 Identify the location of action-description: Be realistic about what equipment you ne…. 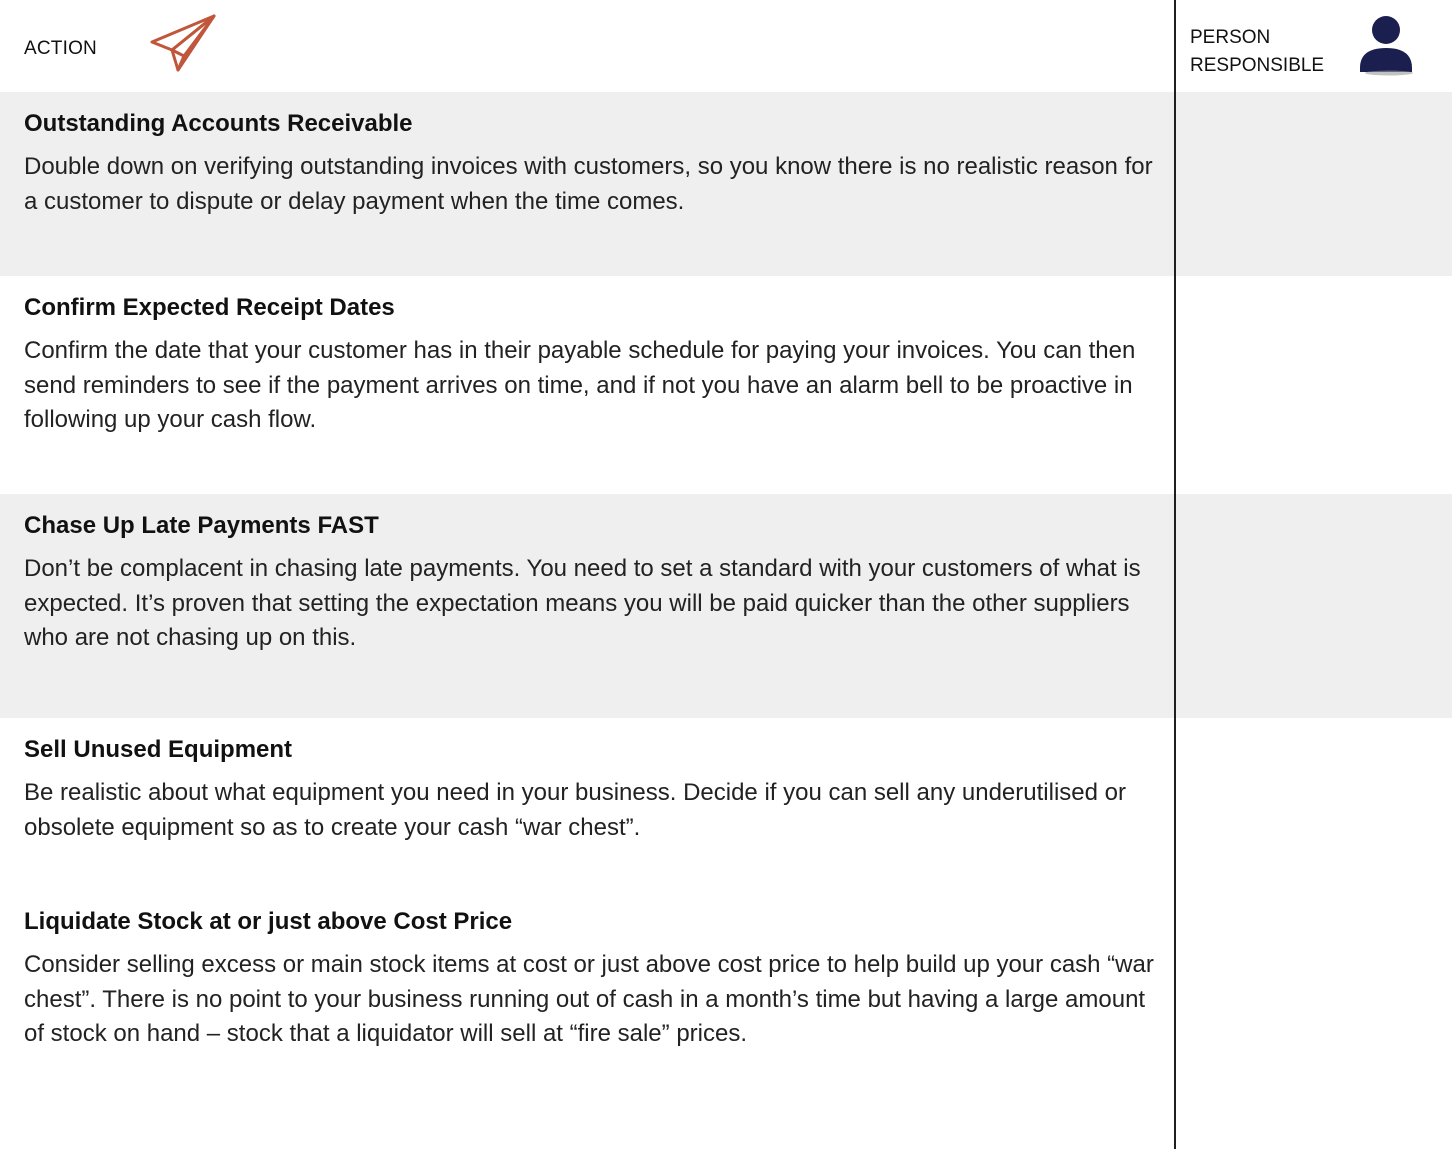
(575, 810).